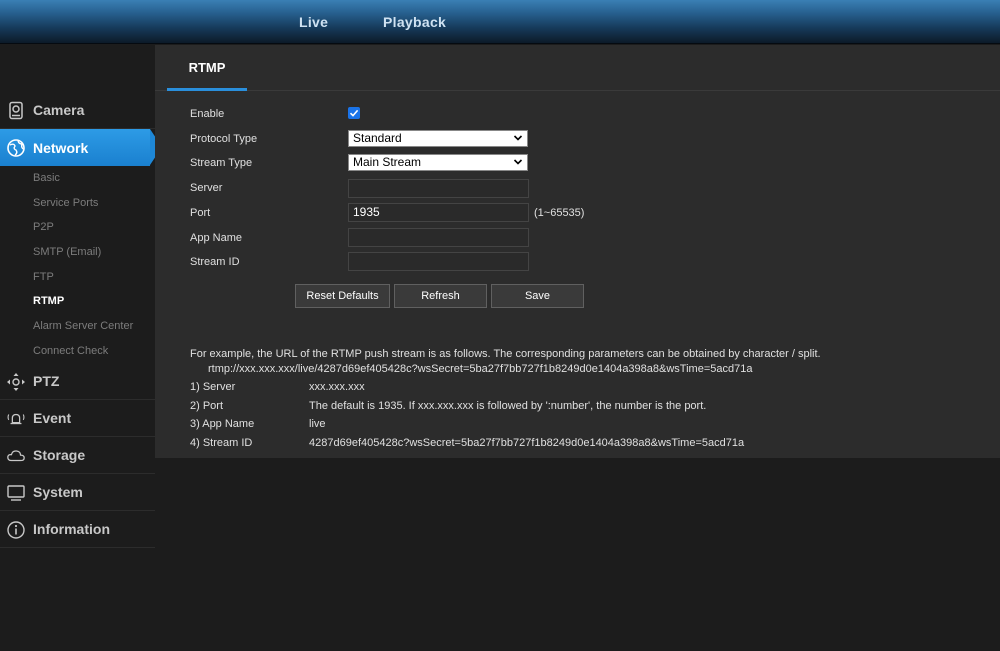  Describe the element at coordinates (52, 418) in the screenshot. I see `sidebar-item-label: Event` at that location.